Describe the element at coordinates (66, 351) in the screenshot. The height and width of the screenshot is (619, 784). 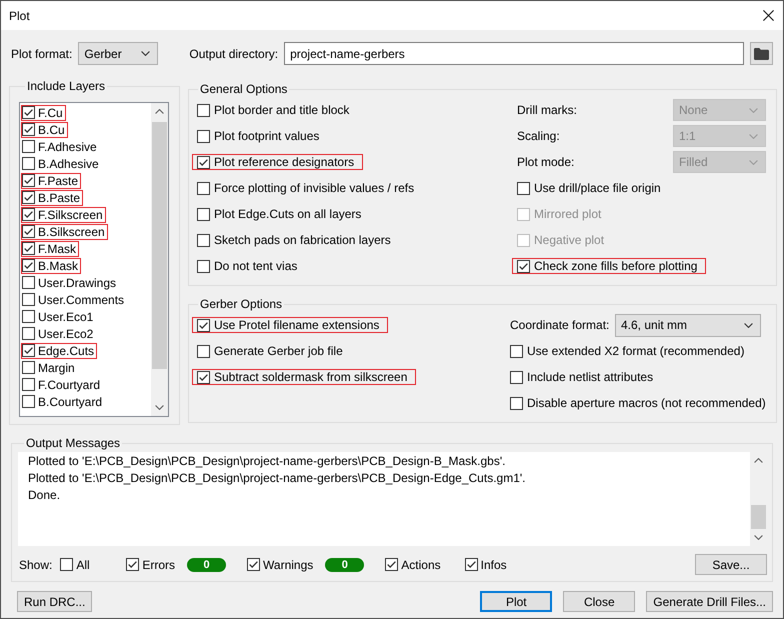
I see `checkbox-label: Edge.Cuts` at that location.